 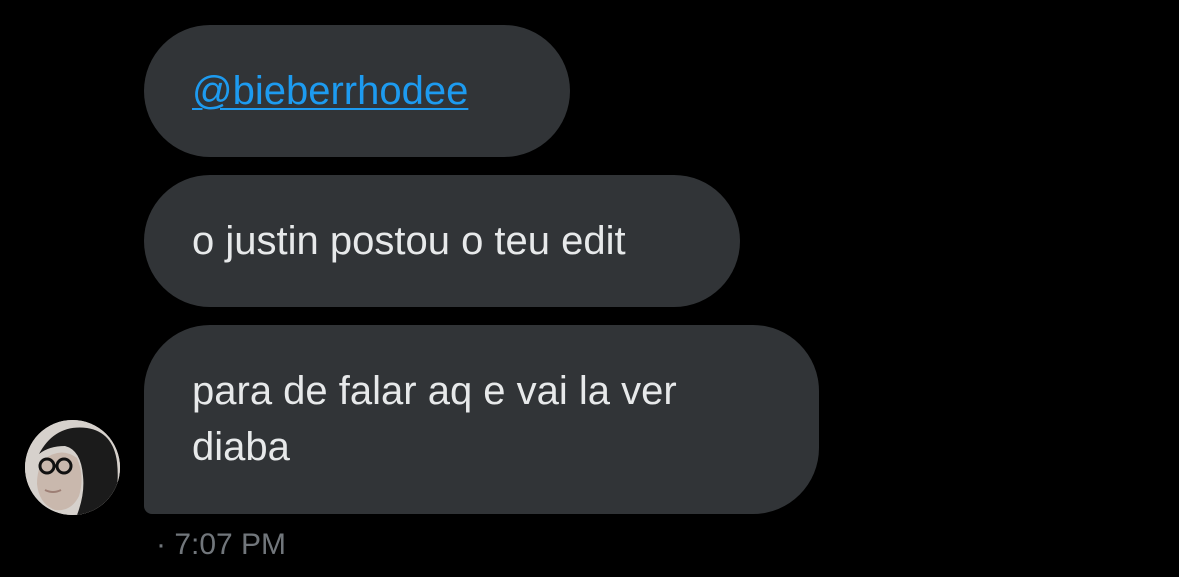 I want to click on avatar, so click(x=72, y=467).